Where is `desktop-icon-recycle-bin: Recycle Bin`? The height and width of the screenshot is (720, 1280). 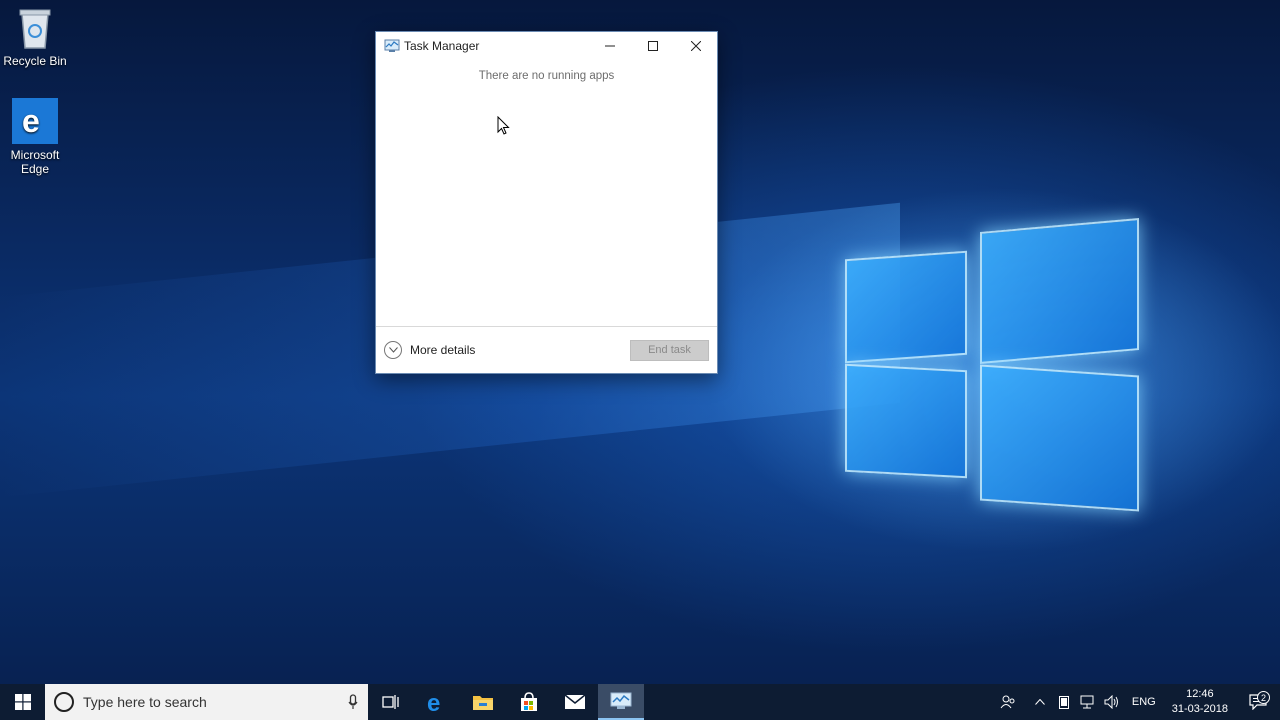 desktop-icon-recycle-bin: Recycle Bin is located at coordinates (35, 37).